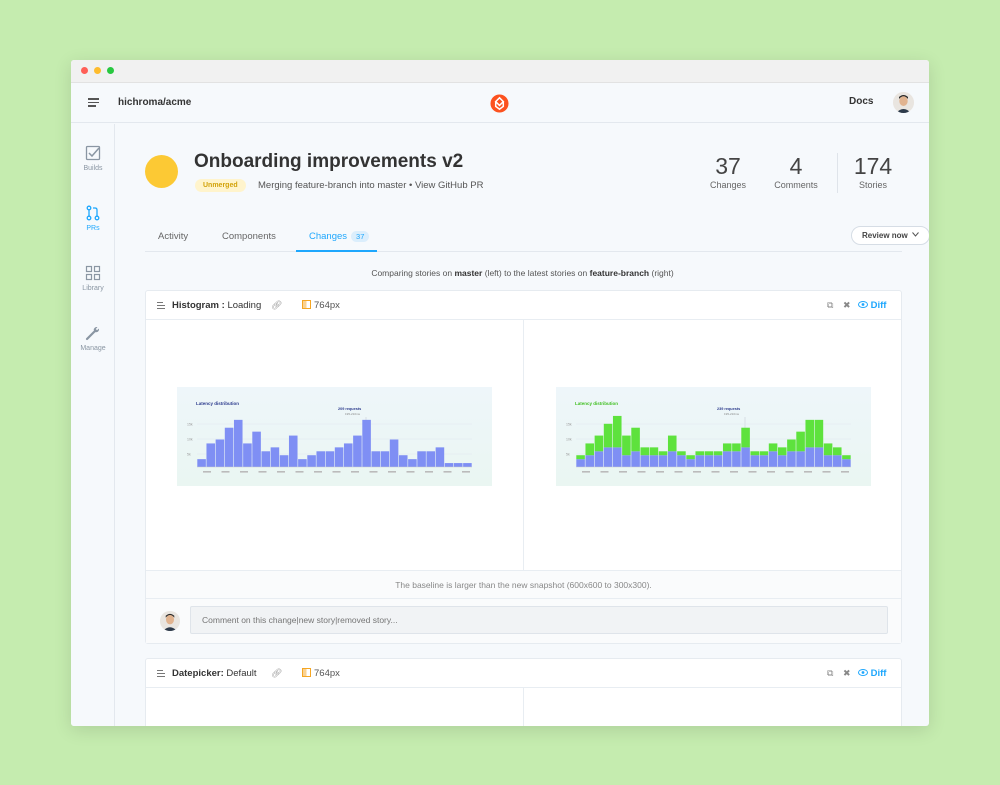 Image resolution: width=1000 pixels, height=785 pixels. Describe the element at coordinates (190, 425) in the screenshot. I see `y-tick-label: 15k` at that location.